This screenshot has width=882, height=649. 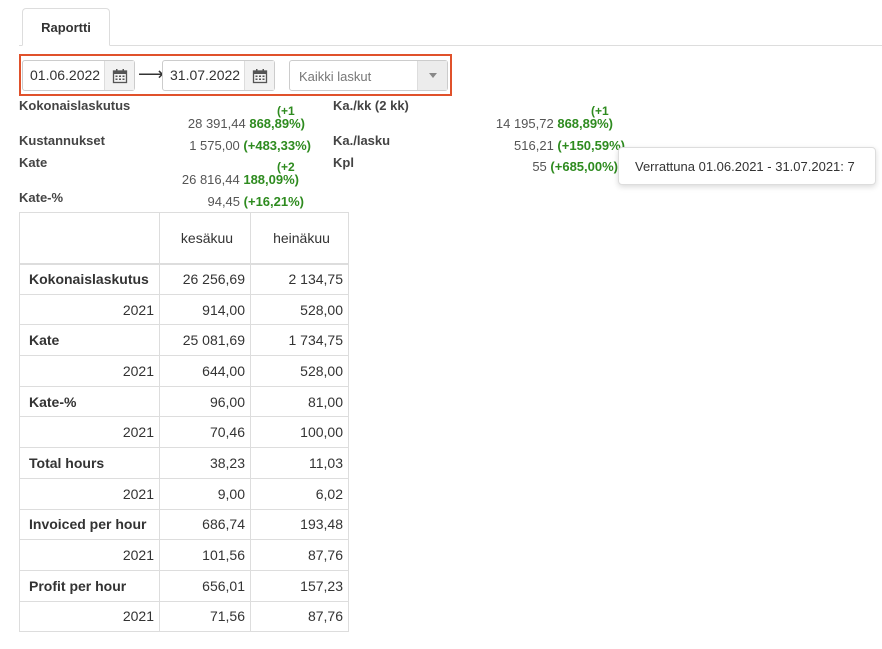 What do you see at coordinates (75, 105) in the screenshot?
I see `label-kokonaislaskutus: Kokonaislaskutus` at bounding box center [75, 105].